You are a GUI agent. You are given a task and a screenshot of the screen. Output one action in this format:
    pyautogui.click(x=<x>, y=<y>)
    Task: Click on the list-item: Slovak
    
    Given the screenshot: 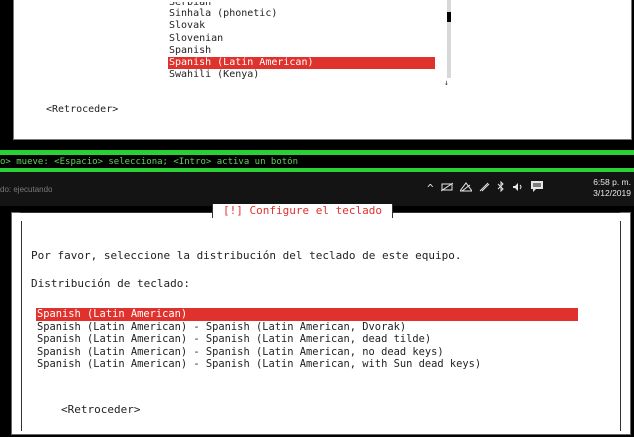 What is the action you would take?
    pyautogui.click(x=301, y=26)
    